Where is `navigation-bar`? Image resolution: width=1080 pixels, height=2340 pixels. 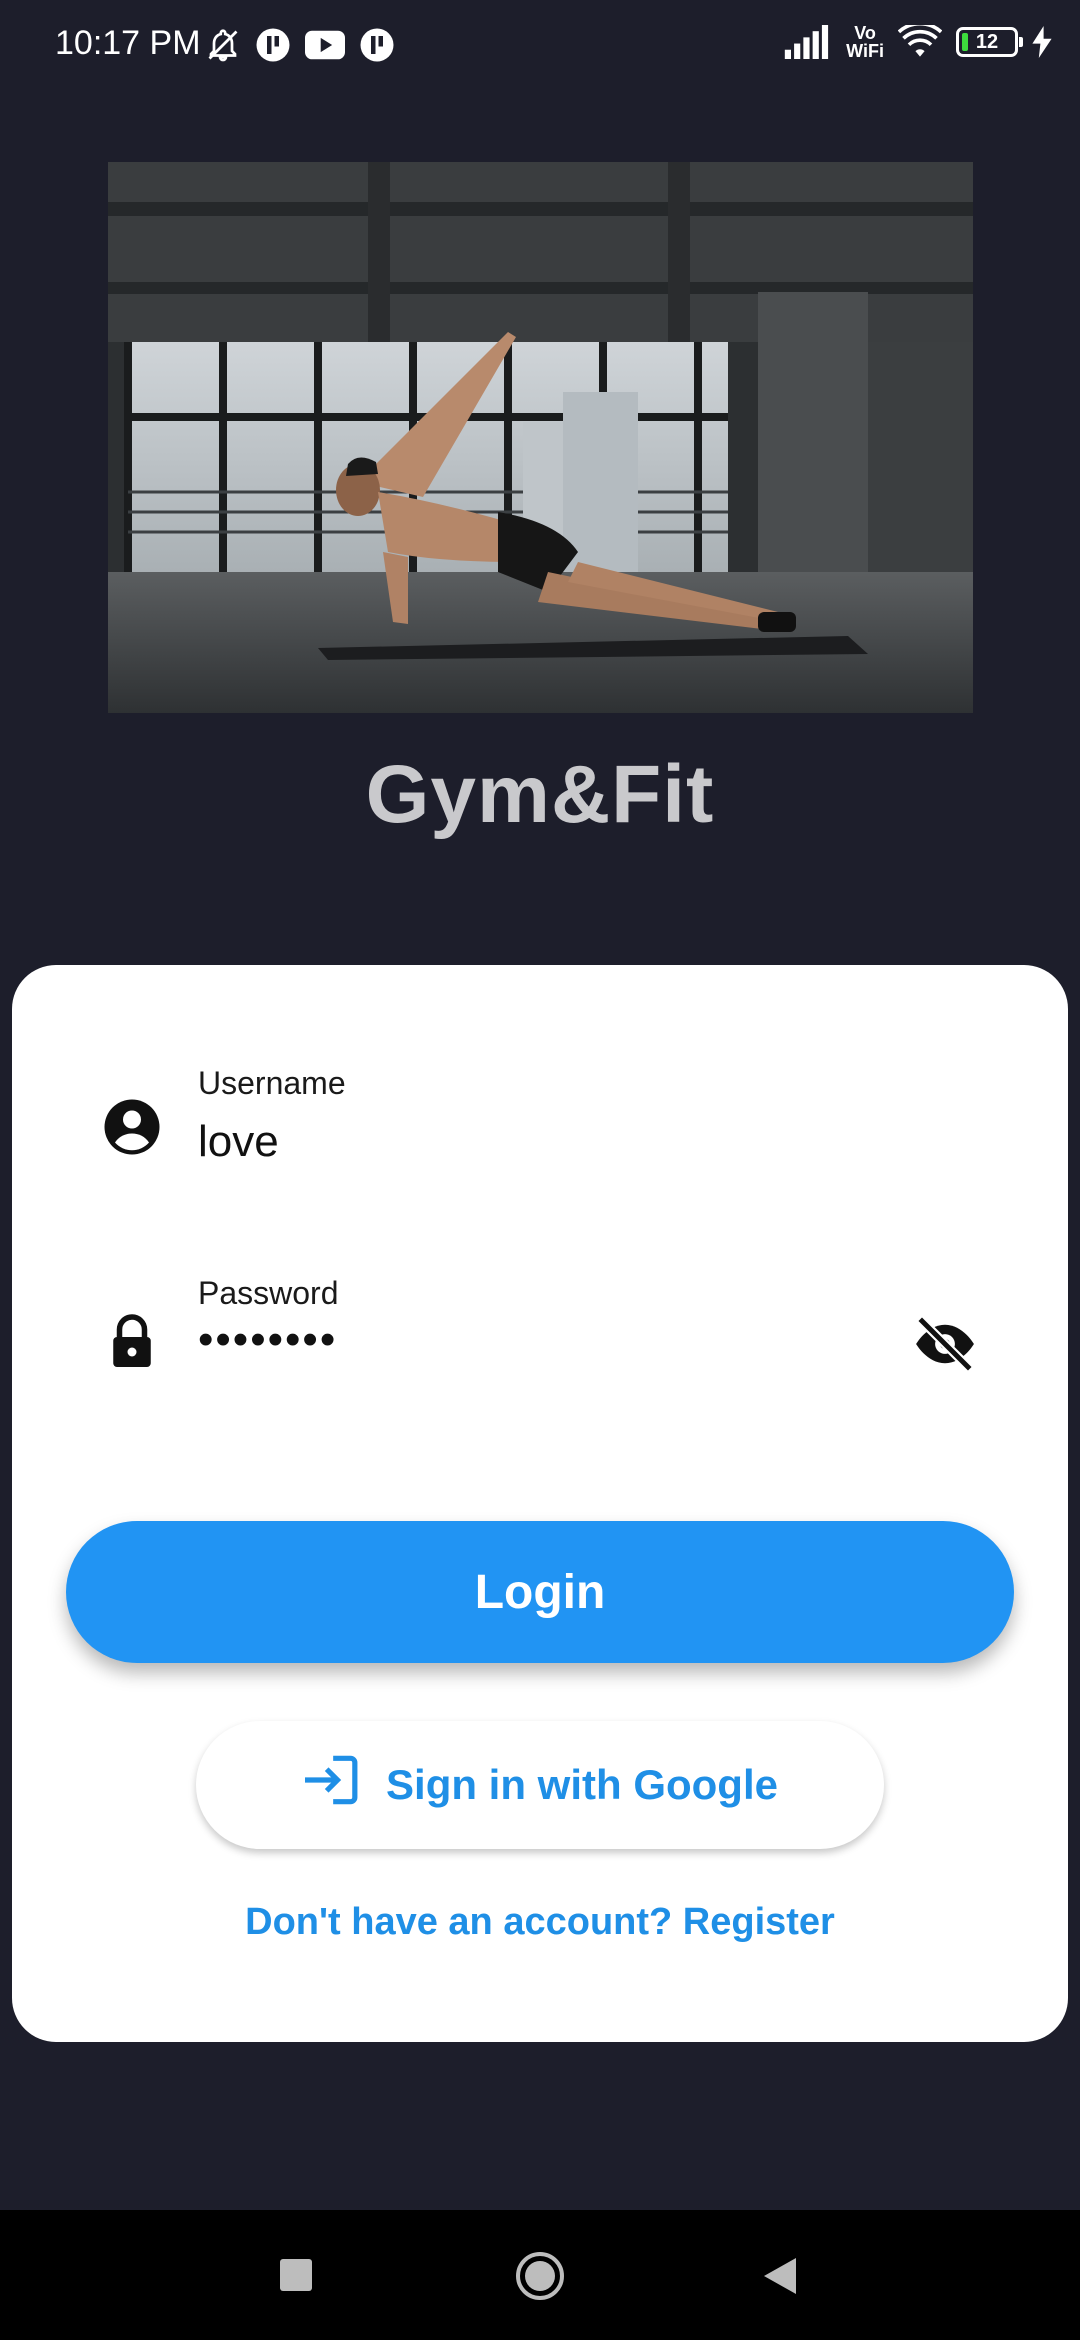 navigation-bar is located at coordinates (540, 2275).